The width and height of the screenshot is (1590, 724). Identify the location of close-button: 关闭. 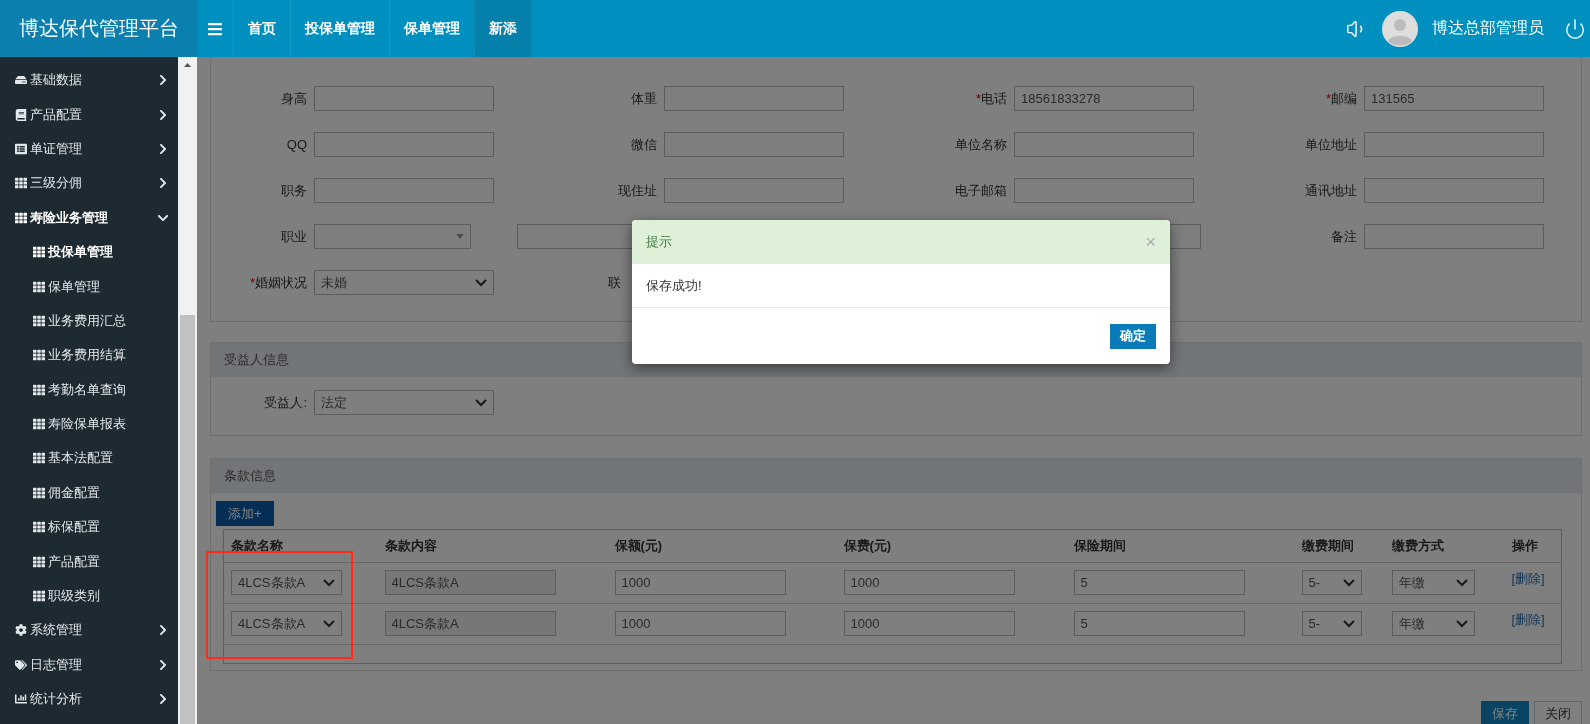
(1558, 712).